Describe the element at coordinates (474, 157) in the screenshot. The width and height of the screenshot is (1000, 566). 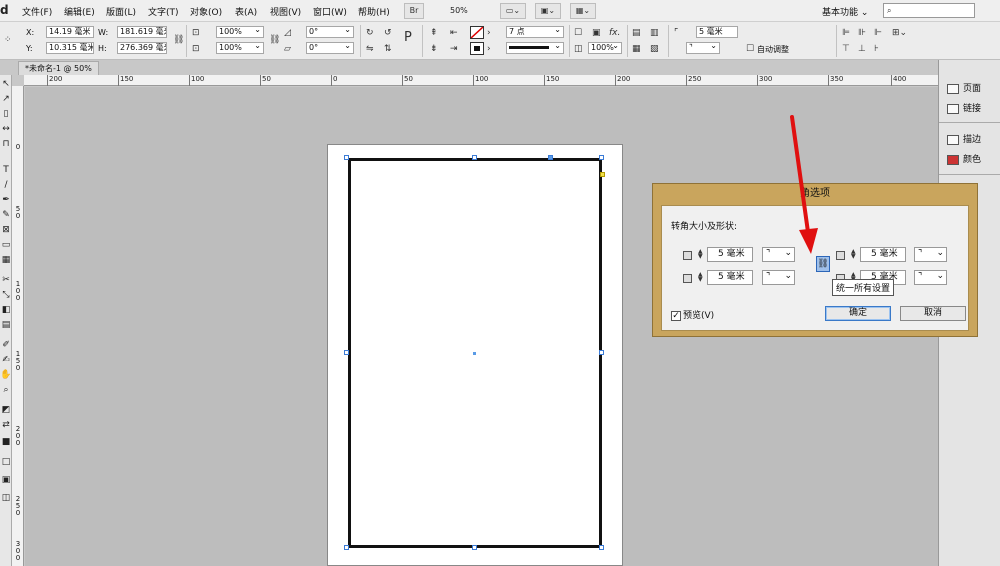
I see `resize-handle-top` at that location.